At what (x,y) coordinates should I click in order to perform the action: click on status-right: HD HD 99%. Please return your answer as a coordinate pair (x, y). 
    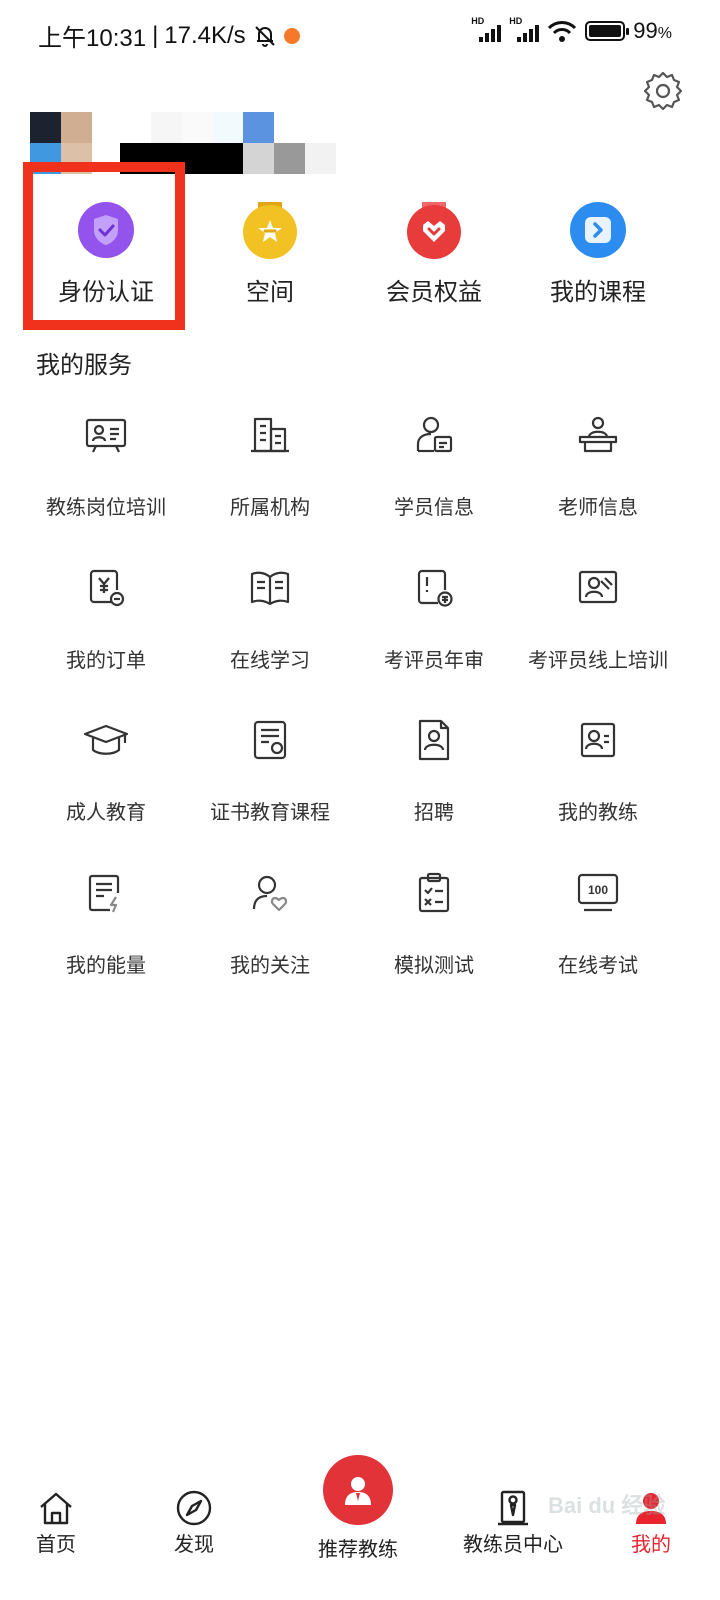
    Looking at the image, I should click on (571, 30).